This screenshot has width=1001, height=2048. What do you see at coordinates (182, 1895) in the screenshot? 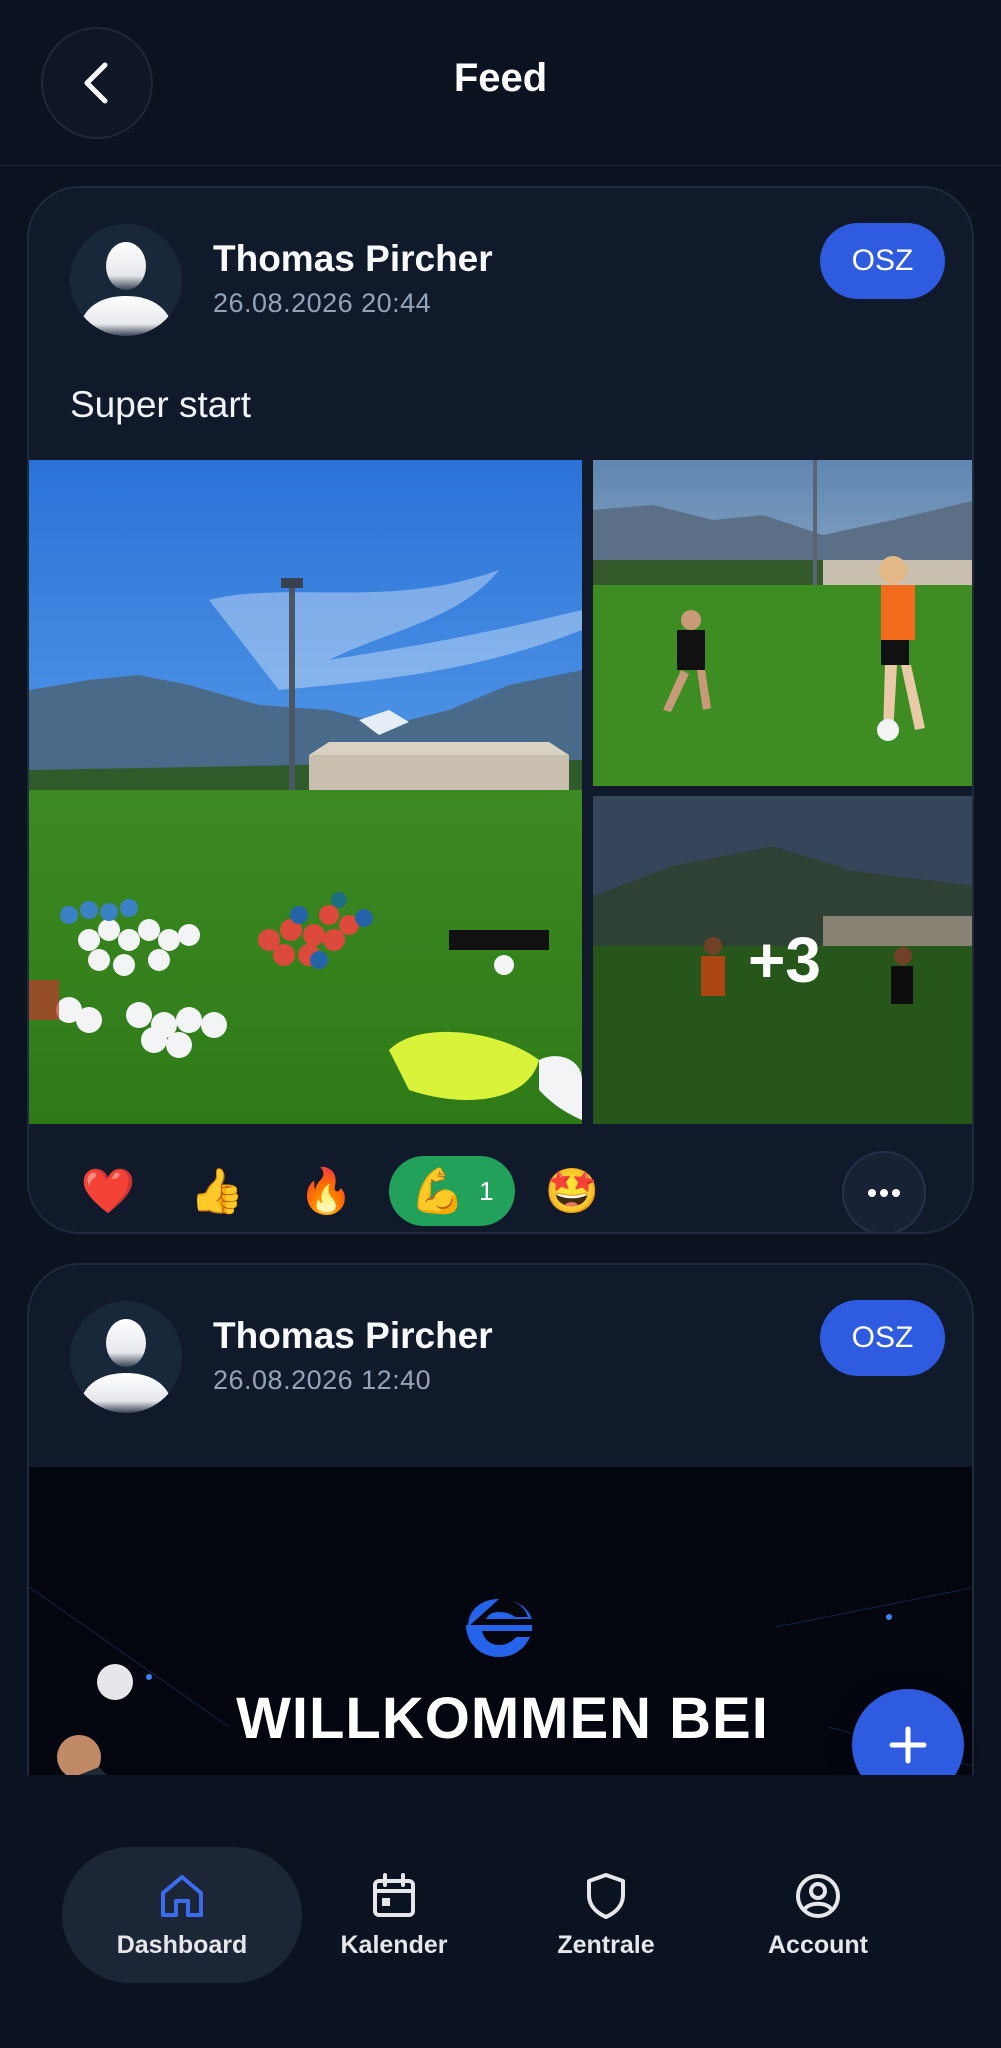
I see `home-icon` at bounding box center [182, 1895].